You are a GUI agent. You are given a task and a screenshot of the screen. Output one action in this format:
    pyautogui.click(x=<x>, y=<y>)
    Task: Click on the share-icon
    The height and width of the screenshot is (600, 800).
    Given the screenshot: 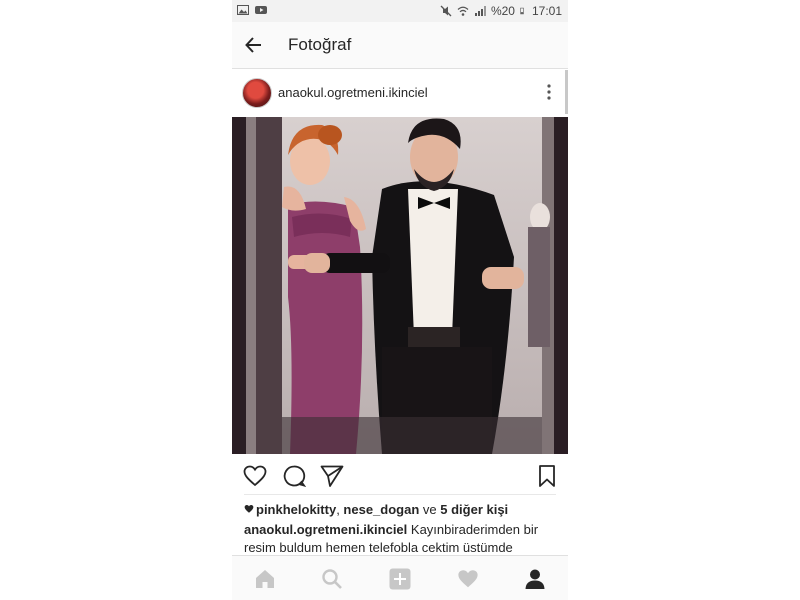 What is the action you would take?
    pyautogui.click(x=332, y=476)
    